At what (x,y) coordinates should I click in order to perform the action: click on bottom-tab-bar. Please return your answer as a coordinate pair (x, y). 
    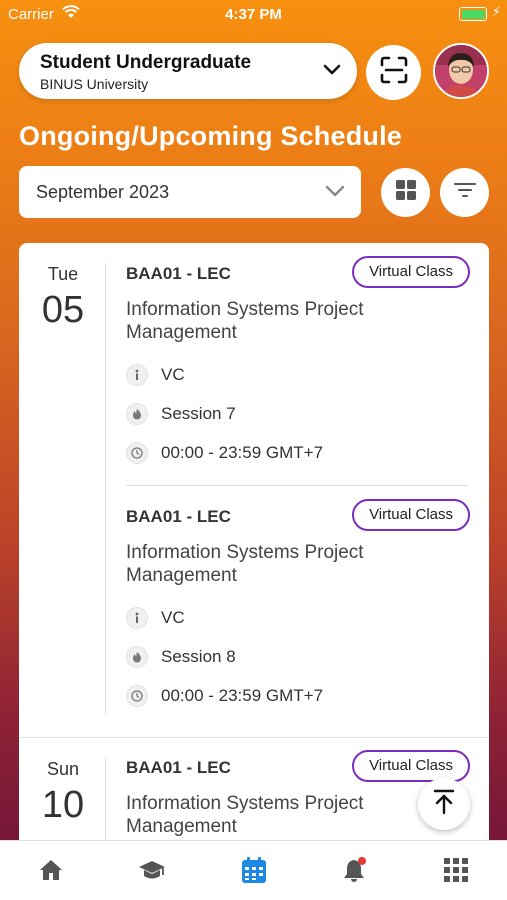
    Looking at the image, I should click on (253, 870).